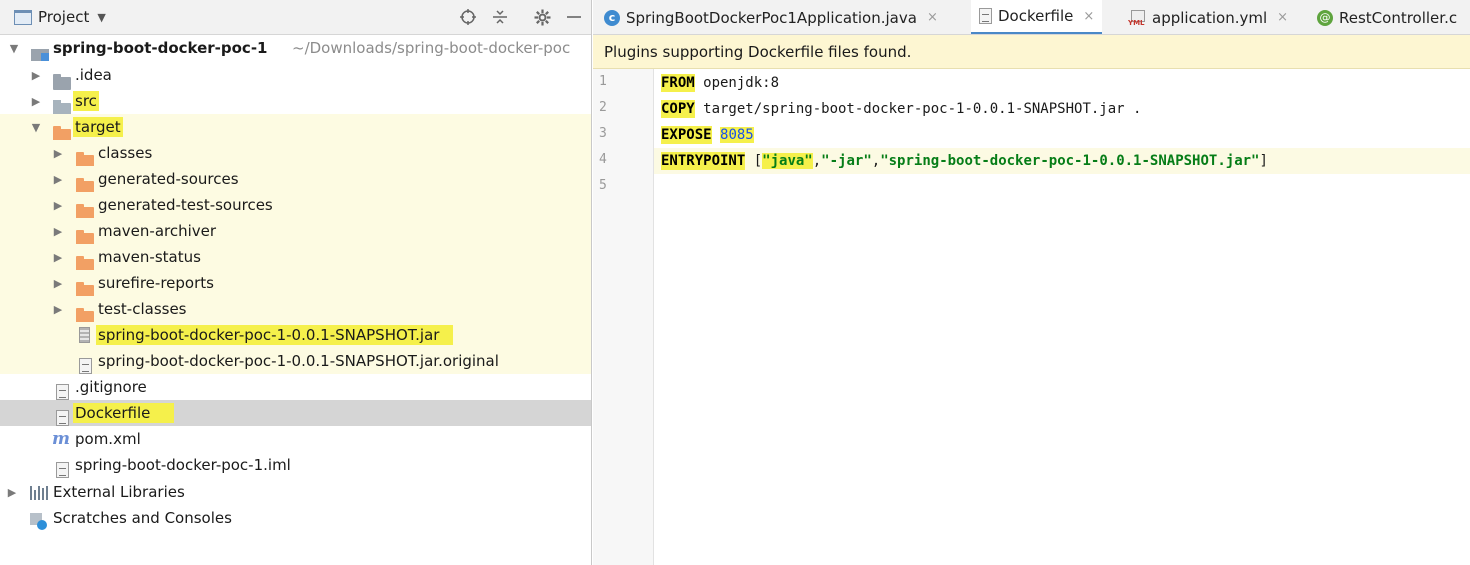 The image size is (1470, 565). What do you see at coordinates (1398, 17) in the screenshot?
I see `tab-label: RestController.c` at bounding box center [1398, 17].